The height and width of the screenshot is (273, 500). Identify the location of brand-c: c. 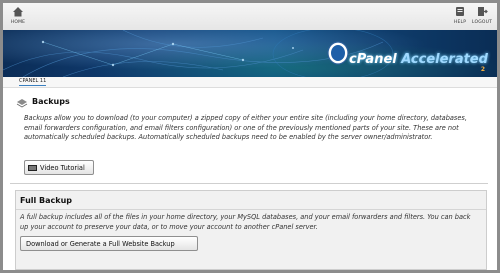
(353, 59).